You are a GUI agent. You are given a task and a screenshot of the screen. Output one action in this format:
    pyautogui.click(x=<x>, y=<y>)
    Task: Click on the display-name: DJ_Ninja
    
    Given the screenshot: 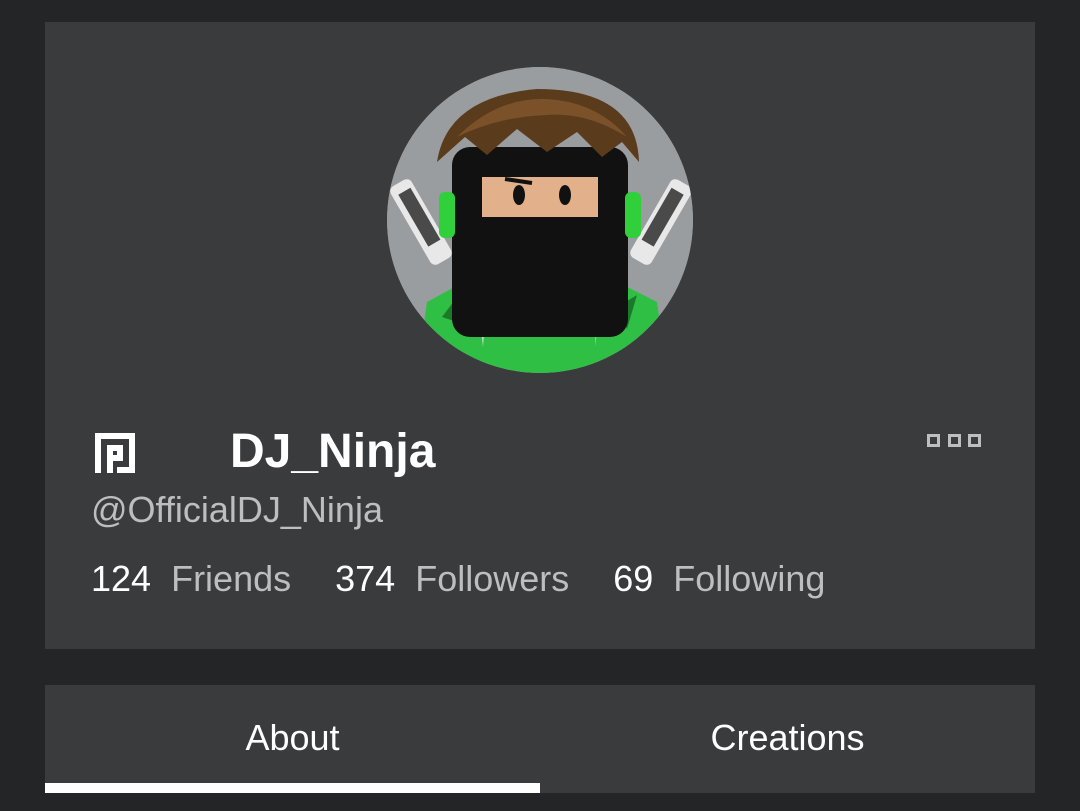 What is the action you would take?
    pyautogui.click(x=333, y=451)
    